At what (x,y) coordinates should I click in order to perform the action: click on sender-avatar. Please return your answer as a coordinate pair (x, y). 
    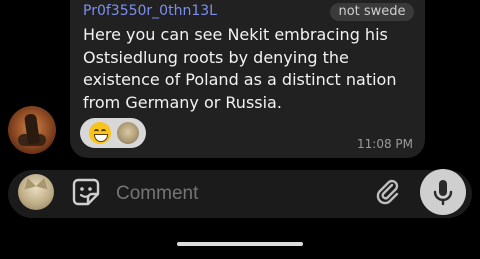
    Looking at the image, I should click on (32, 130).